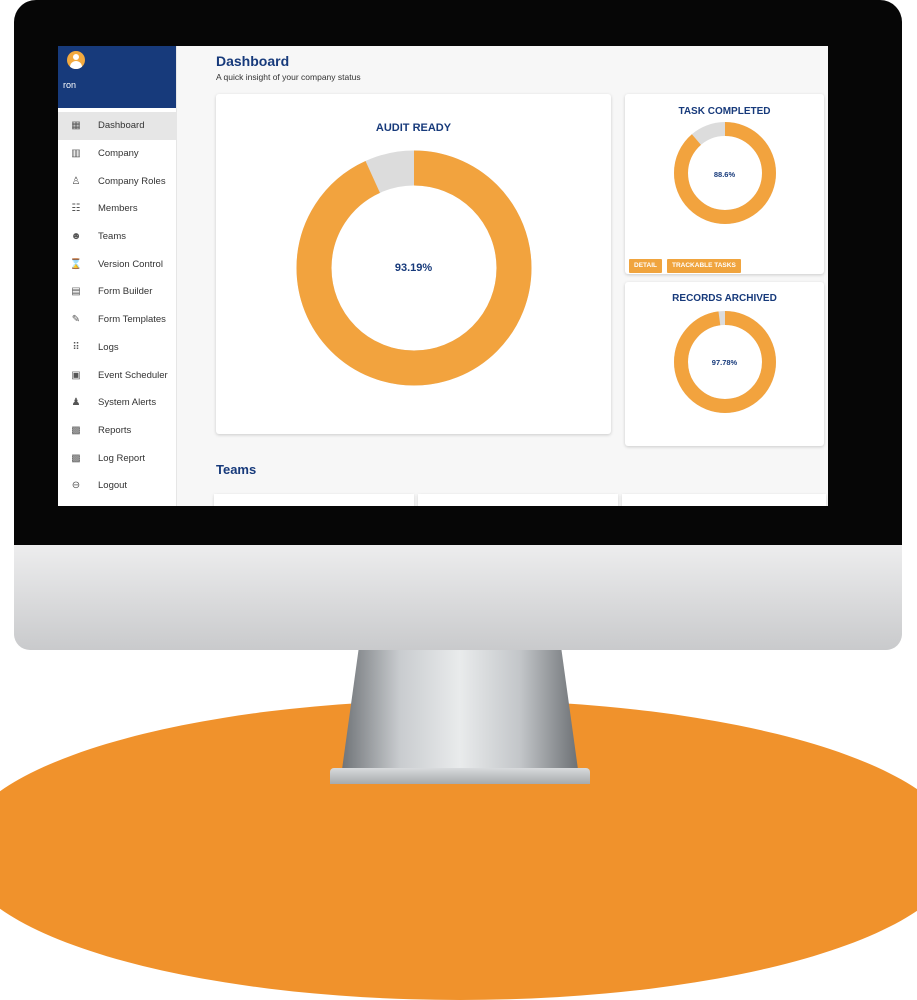 The width and height of the screenshot is (917, 1000). I want to click on sidebar-item-company: ▥ Company, so click(117, 154).